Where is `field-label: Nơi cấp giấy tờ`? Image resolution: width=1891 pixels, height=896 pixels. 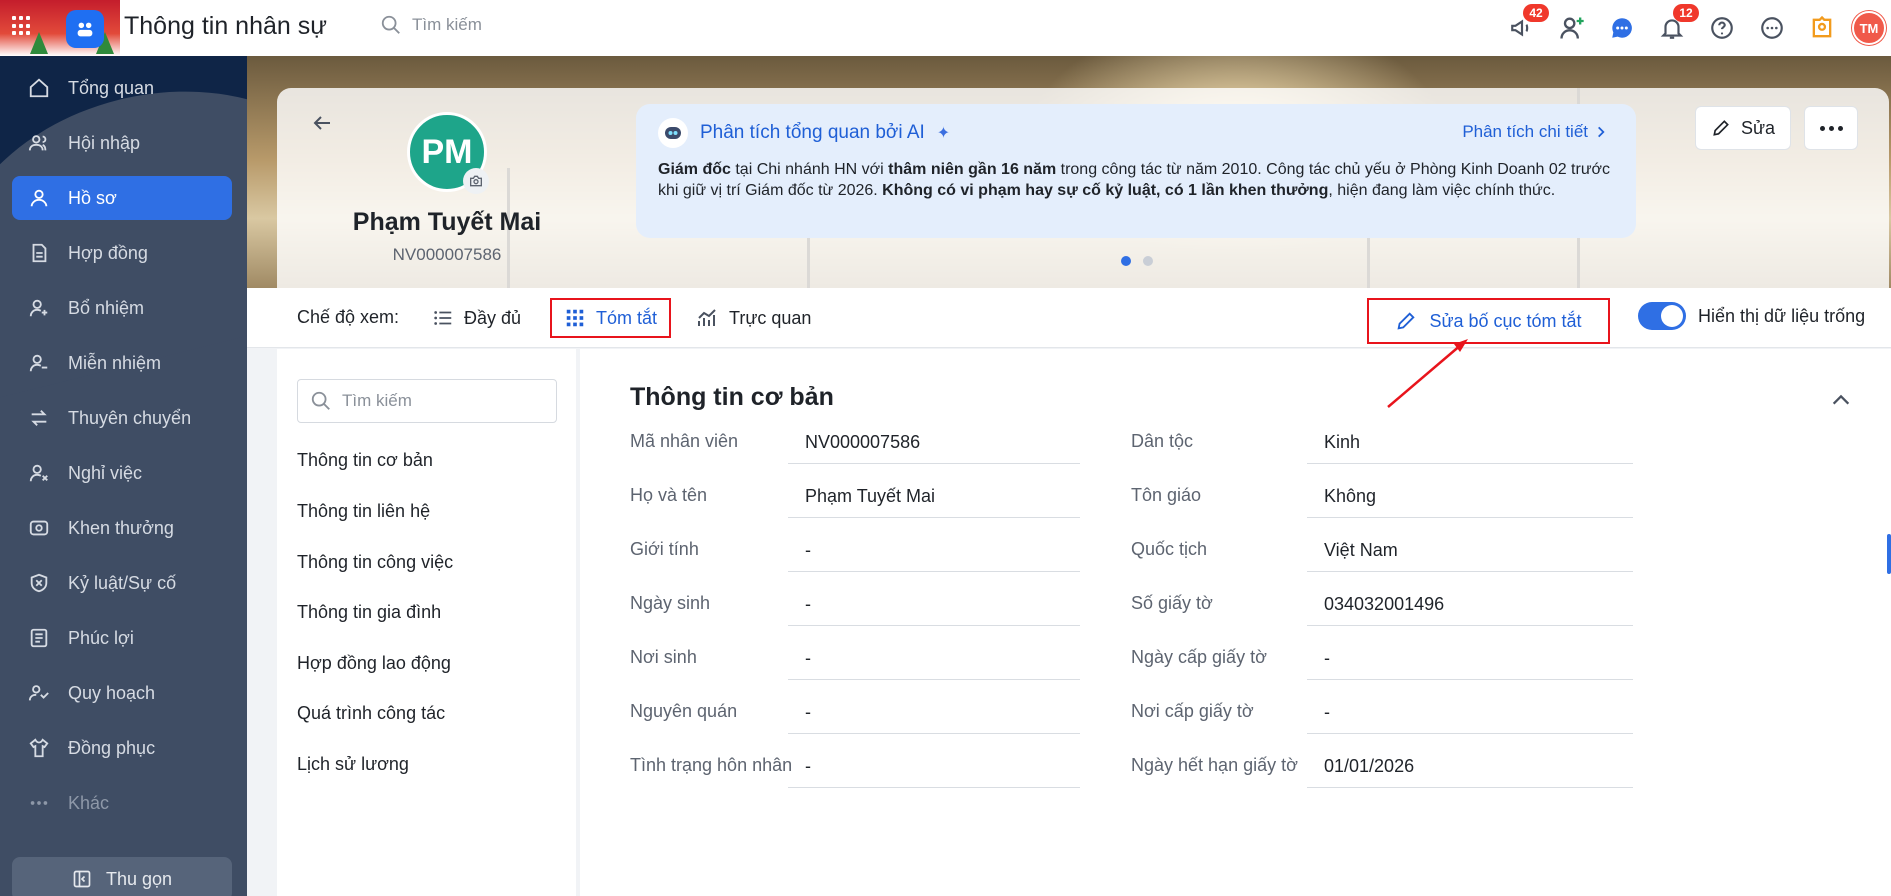
field-label: Nơi cấp giấy tờ is located at coordinates (1192, 711).